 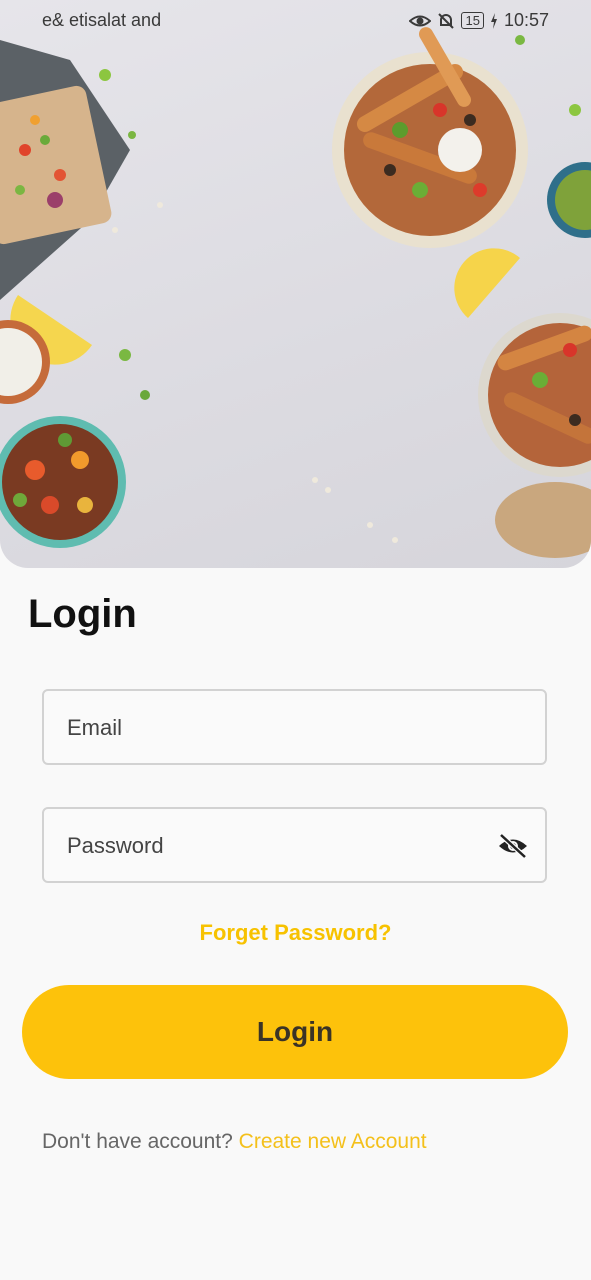 What do you see at coordinates (277, 728) in the screenshot?
I see `email-field` at bounding box center [277, 728].